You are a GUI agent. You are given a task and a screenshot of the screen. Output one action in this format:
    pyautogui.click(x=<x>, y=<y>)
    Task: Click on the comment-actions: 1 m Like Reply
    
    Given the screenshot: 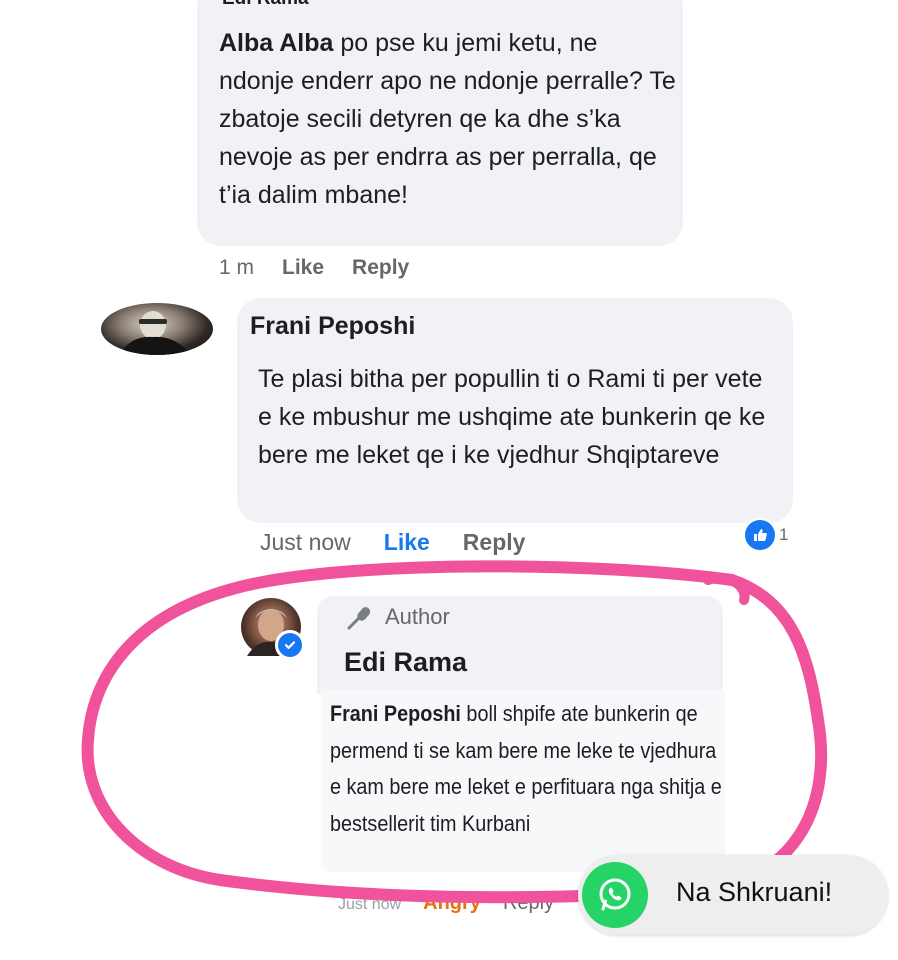 What is the action you would take?
    pyautogui.click(x=314, y=268)
    